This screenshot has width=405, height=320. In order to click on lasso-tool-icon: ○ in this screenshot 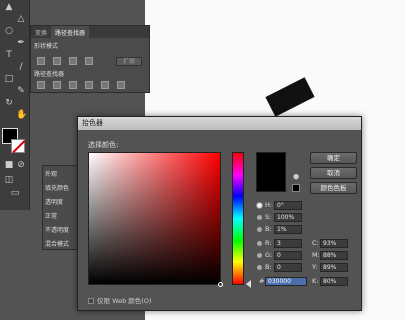, I will do `click(9, 31)`.